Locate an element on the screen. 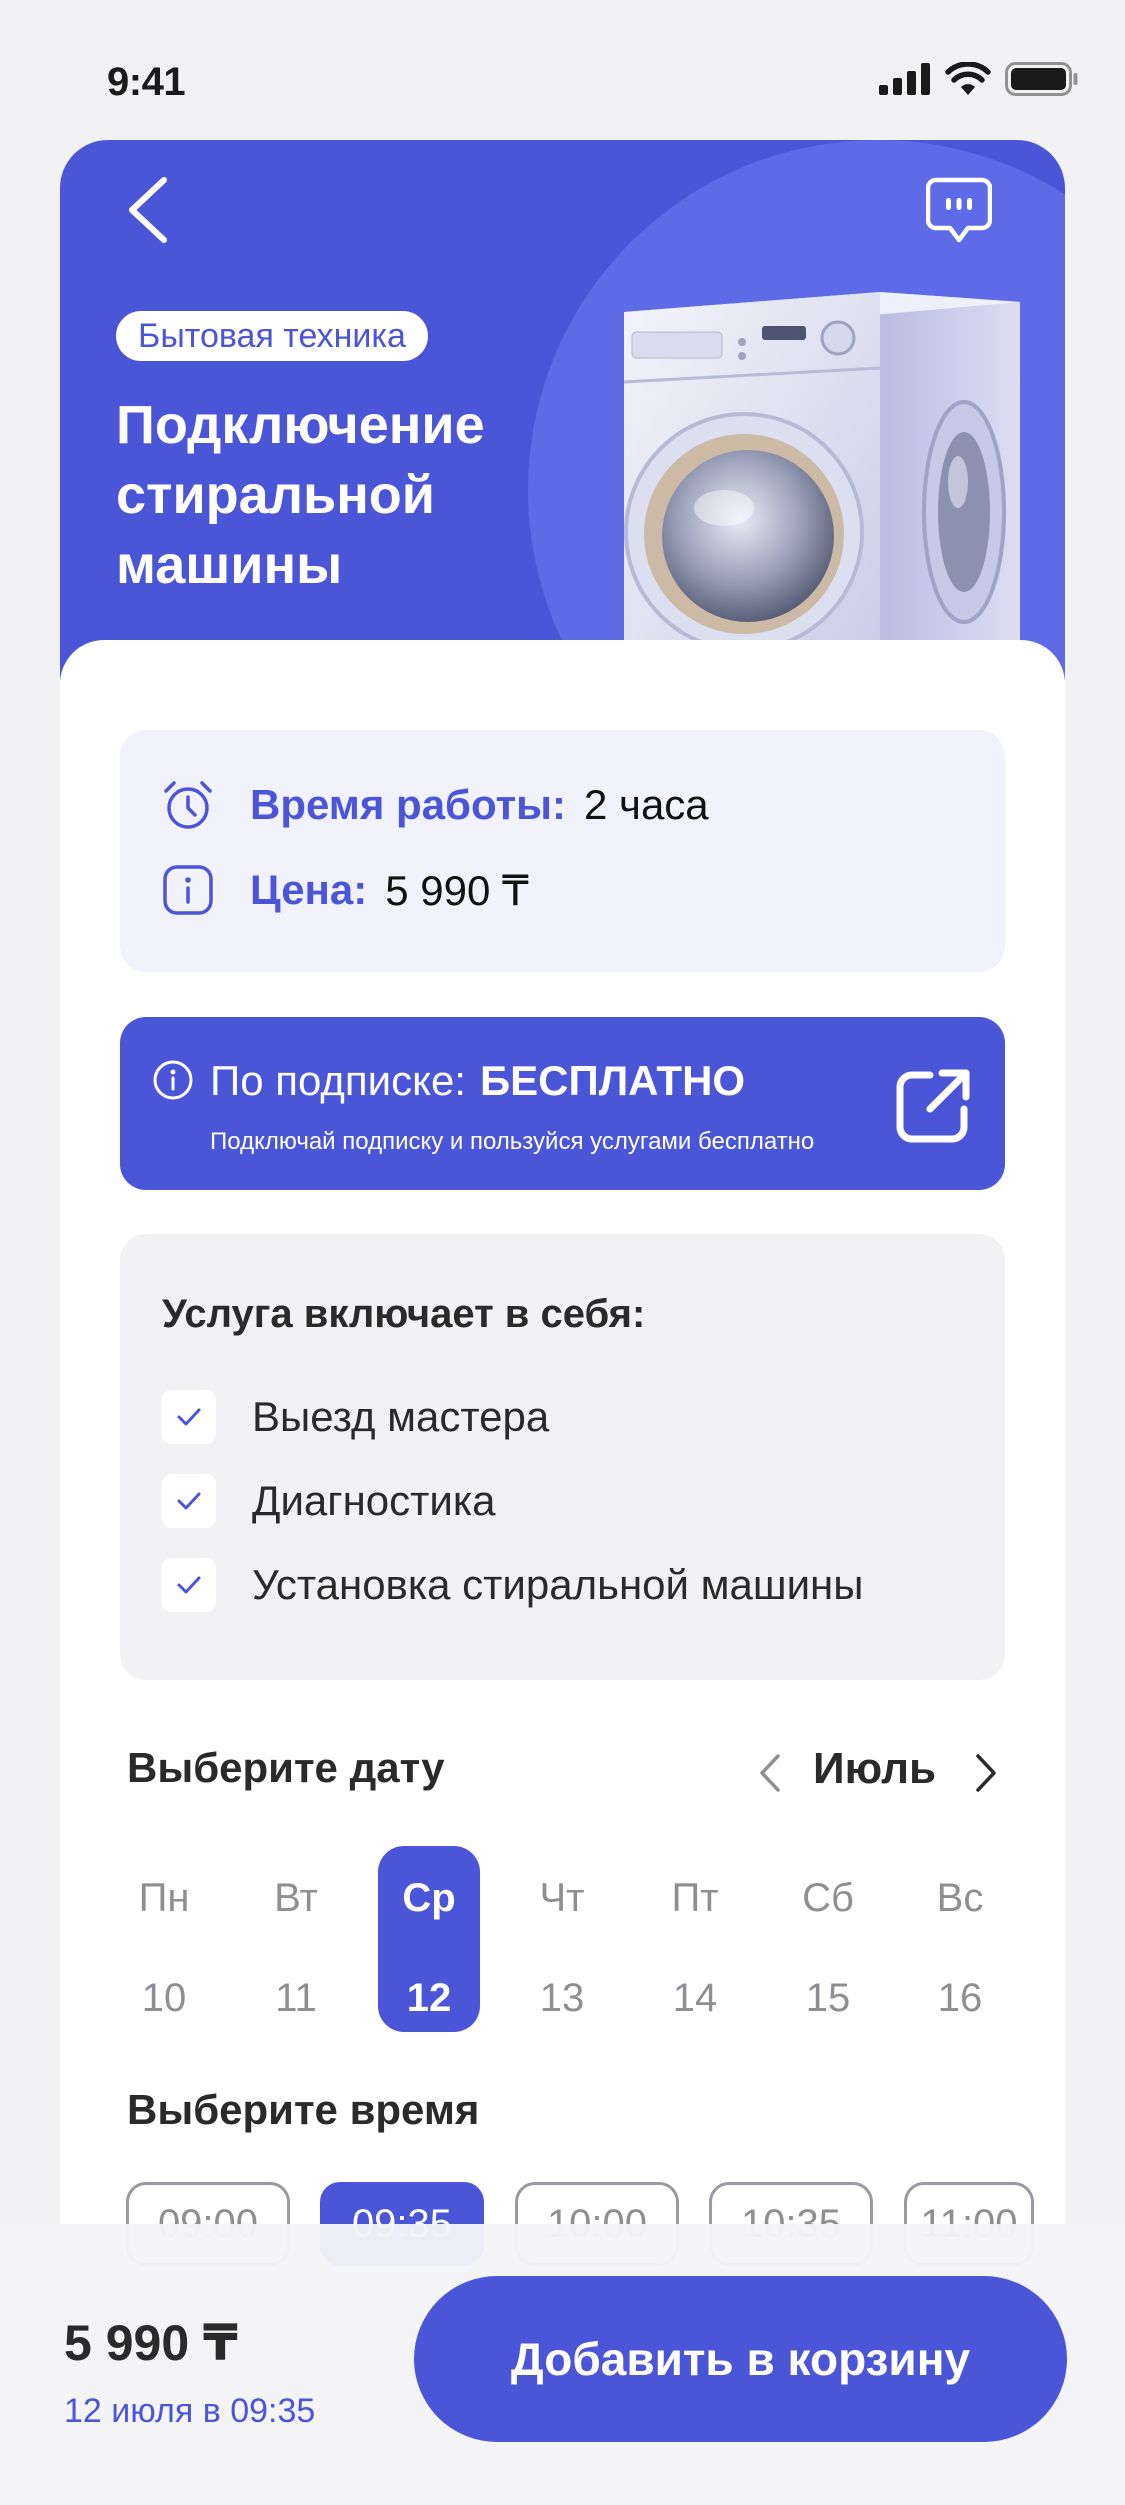 The width and height of the screenshot is (1125, 2505). time-section-title: Выберите время is located at coordinates (303, 2109).